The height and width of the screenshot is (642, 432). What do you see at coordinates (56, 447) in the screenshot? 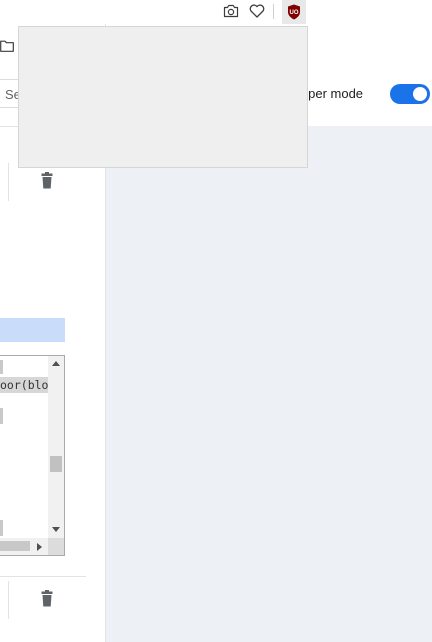
I see `vertical-scrollbar` at bounding box center [56, 447].